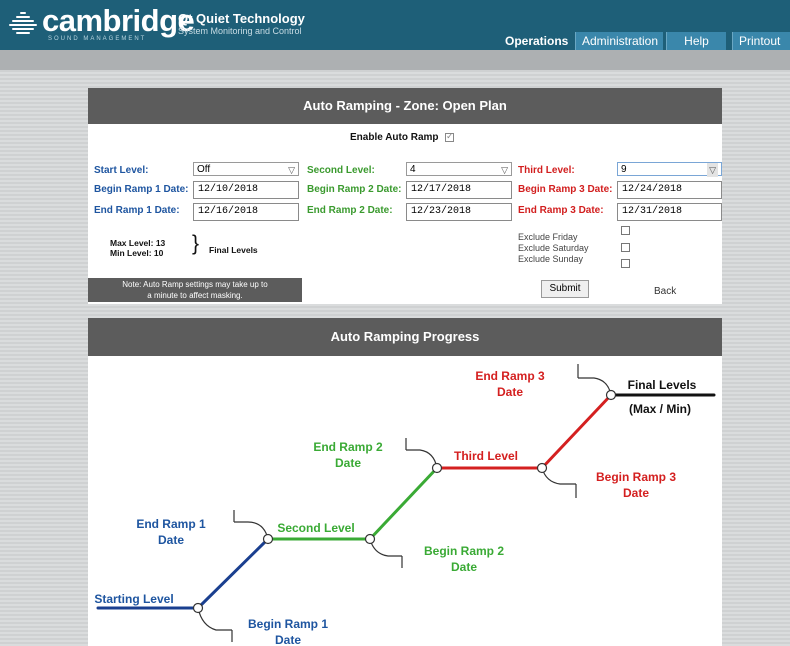 This screenshot has width=790, height=646. I want to click on checkmark-icon: ✓, so click(450, 136).